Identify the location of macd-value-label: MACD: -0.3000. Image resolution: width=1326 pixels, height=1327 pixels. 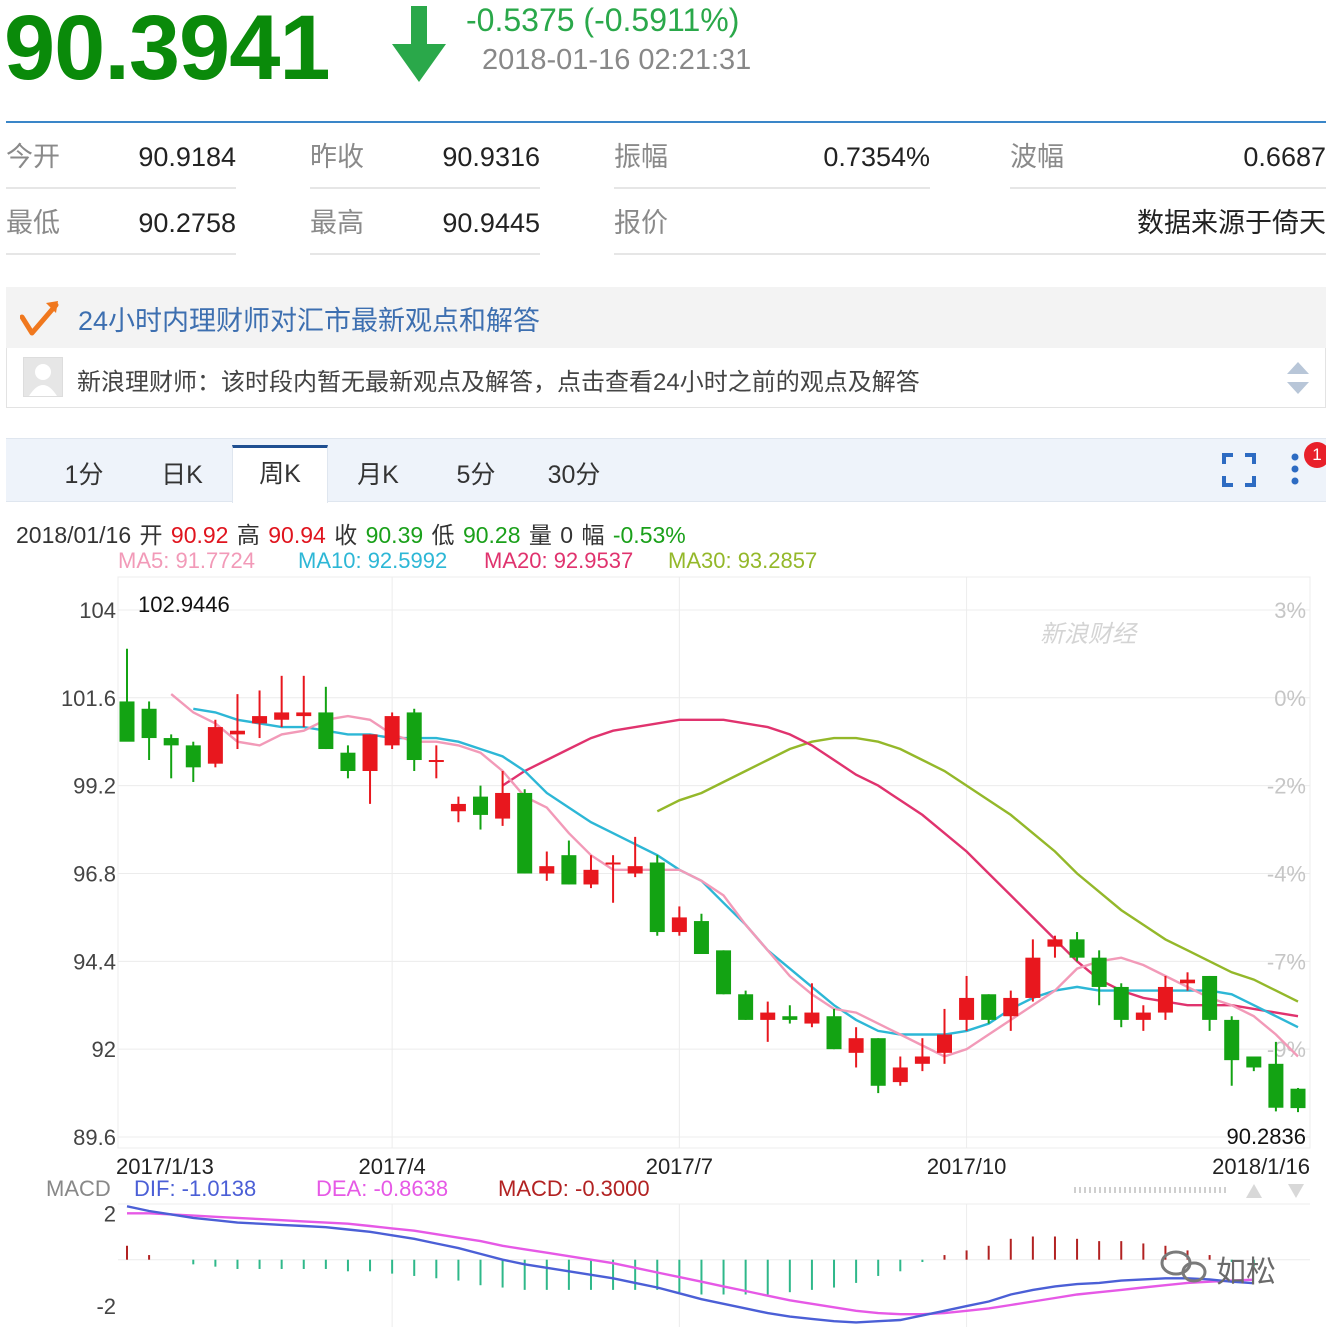
(574, 1188).